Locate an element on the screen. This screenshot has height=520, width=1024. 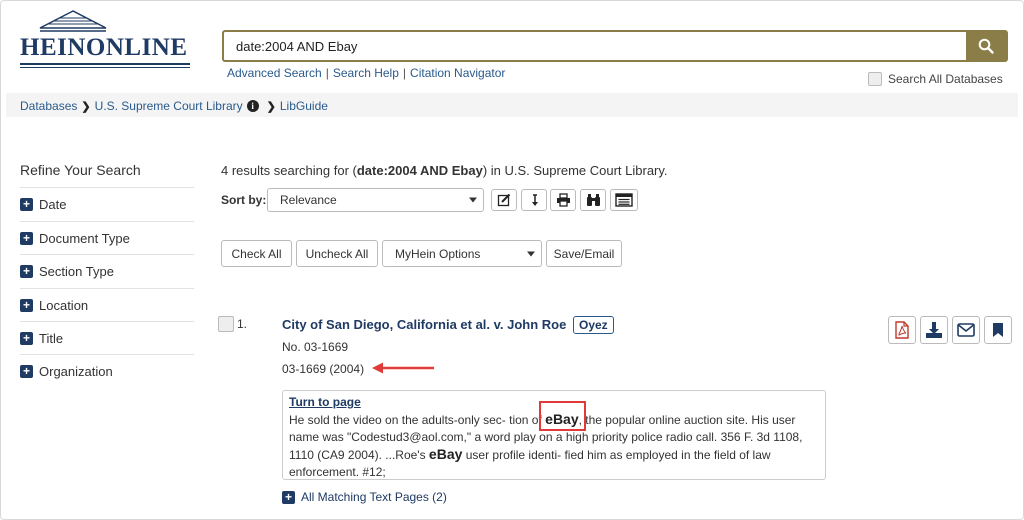
sort-label: Sort by: is located at coordinates (244, 200).